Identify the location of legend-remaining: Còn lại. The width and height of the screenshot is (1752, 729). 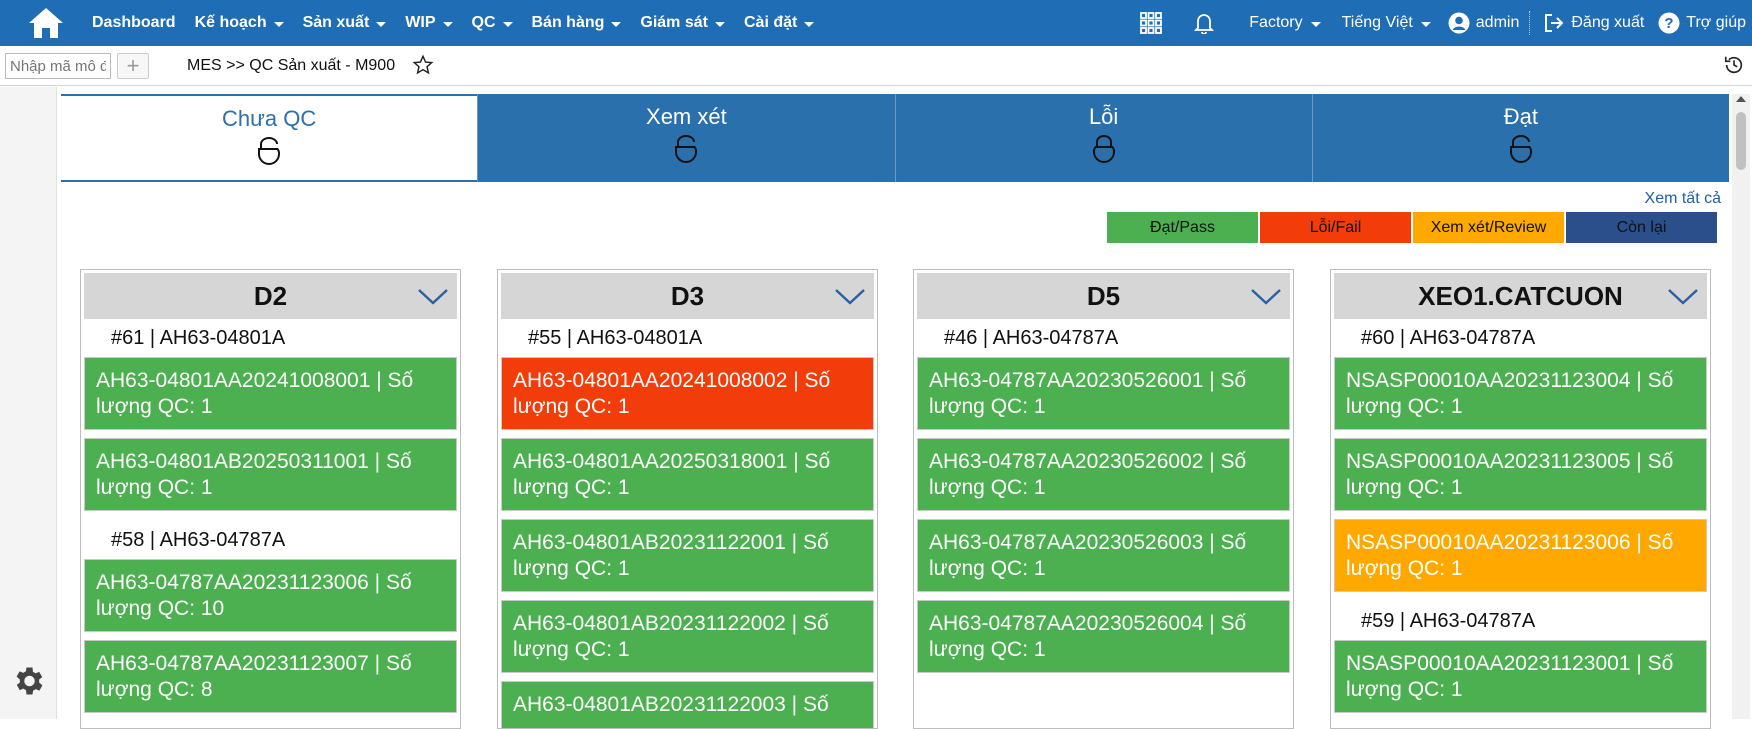
(1641, 227).